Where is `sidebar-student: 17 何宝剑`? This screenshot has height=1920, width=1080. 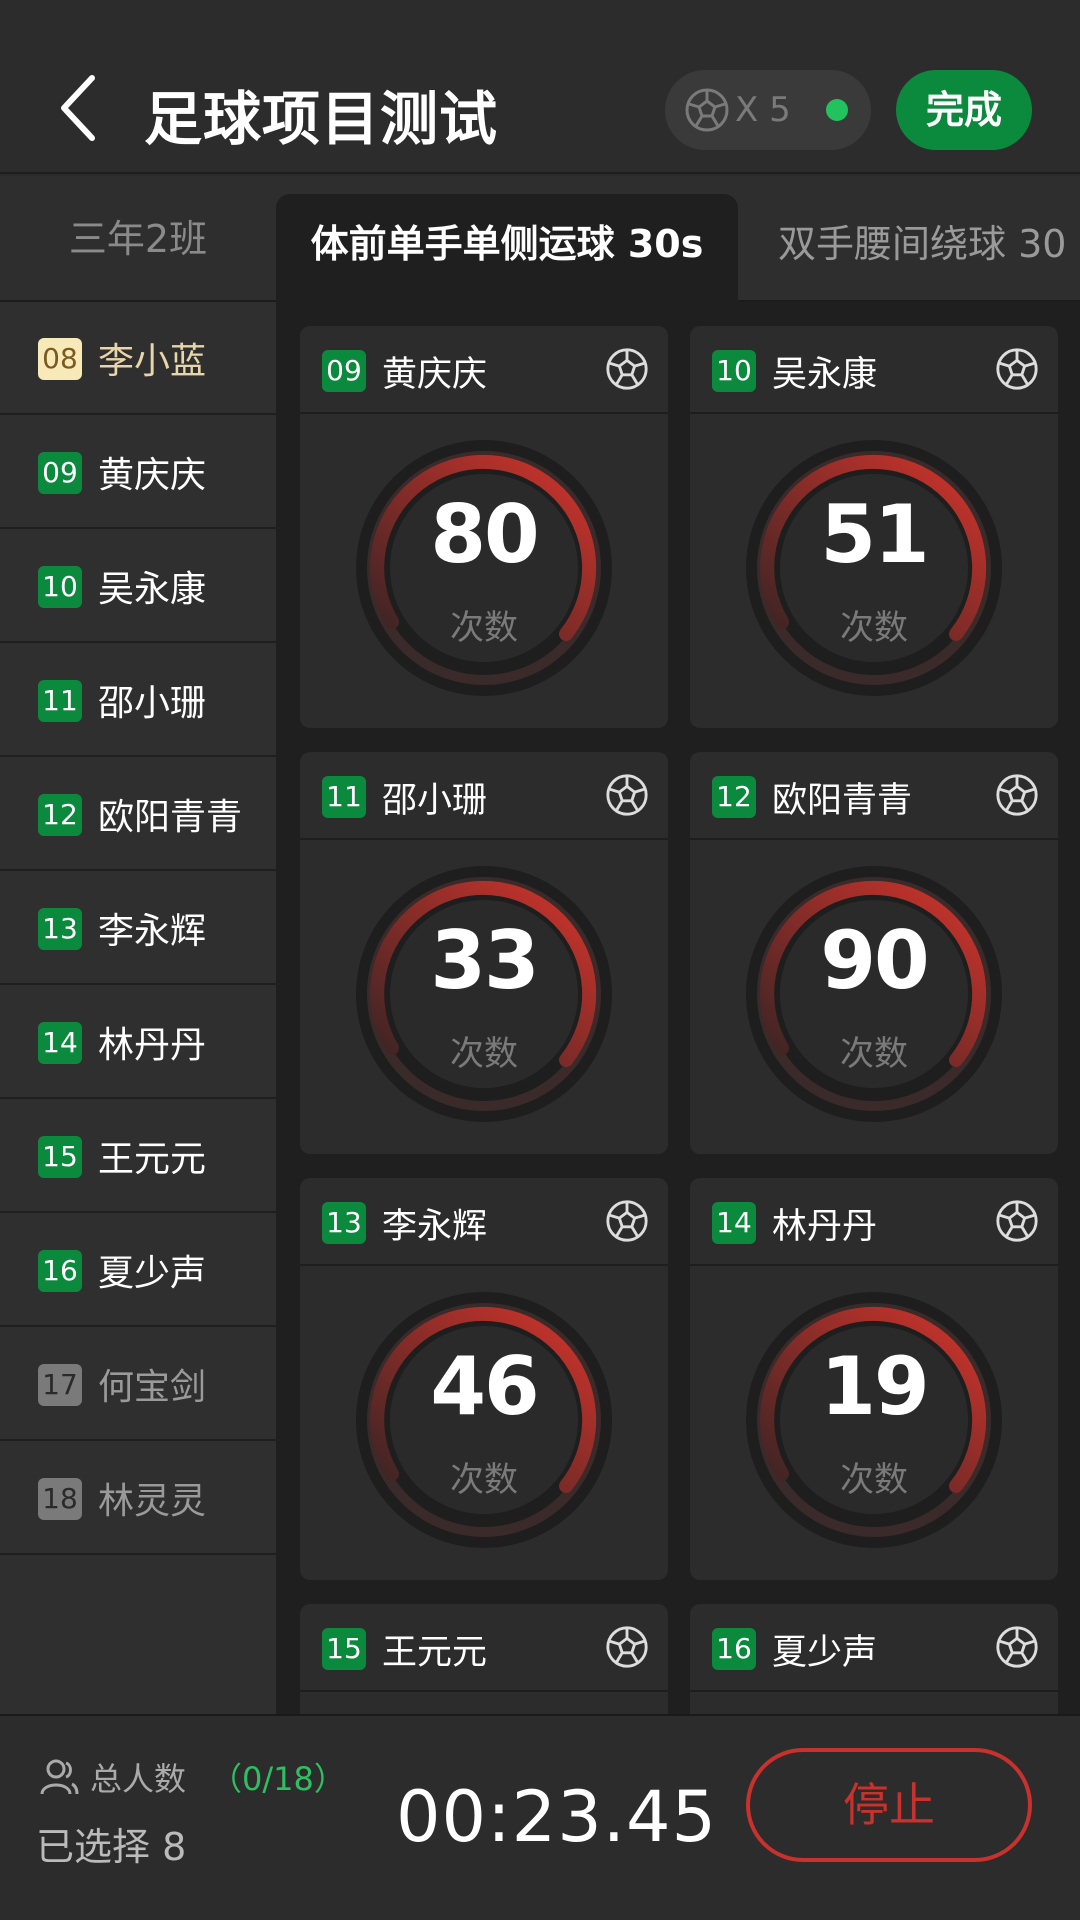
sidebar-student: 17 何宝剑 is located at coordinates (138, 1384).